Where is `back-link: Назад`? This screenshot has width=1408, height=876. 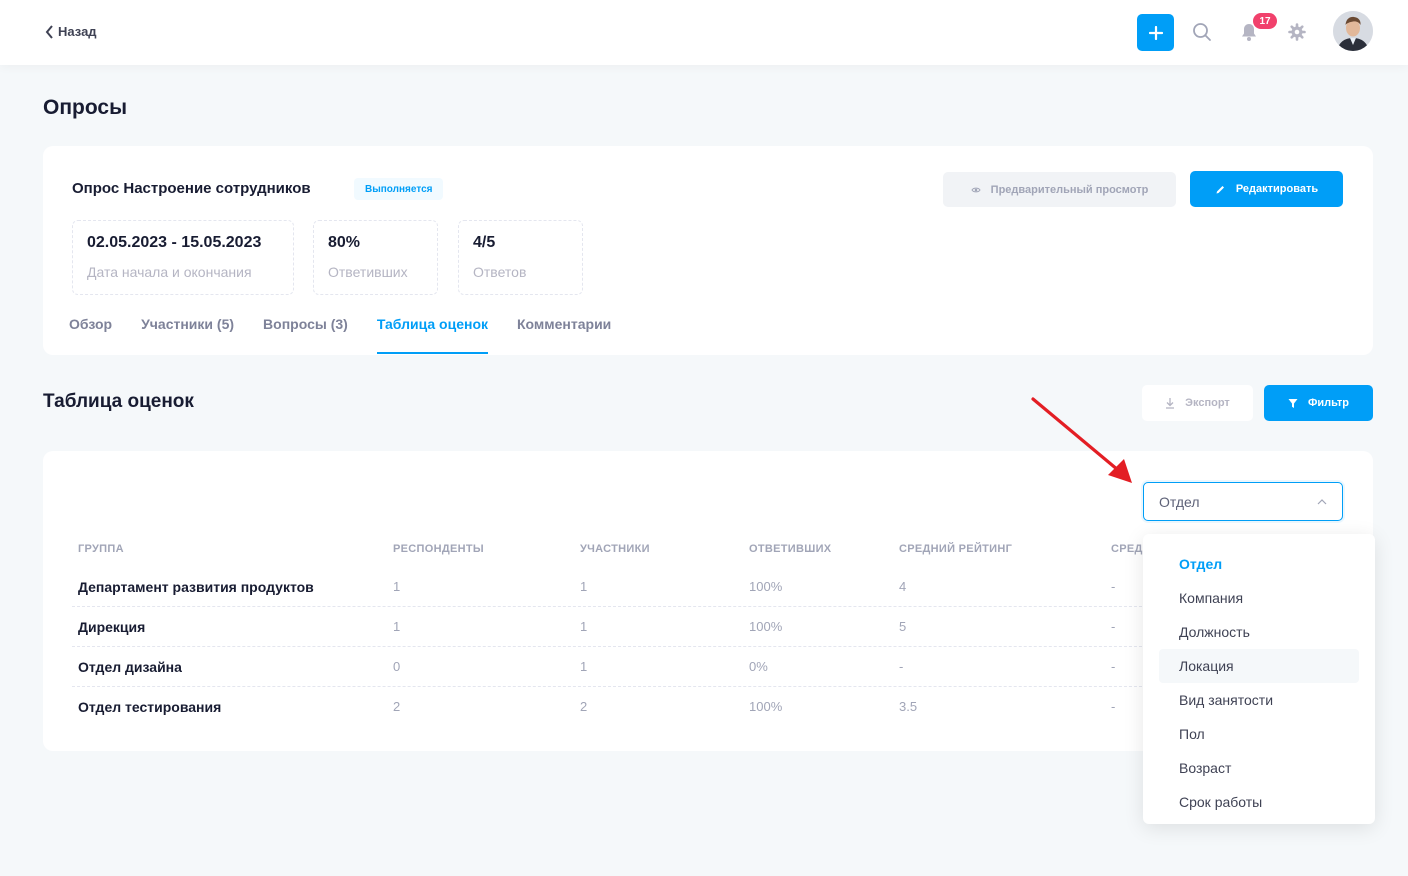 back-link: Назад is located at coordinates (71, 31).